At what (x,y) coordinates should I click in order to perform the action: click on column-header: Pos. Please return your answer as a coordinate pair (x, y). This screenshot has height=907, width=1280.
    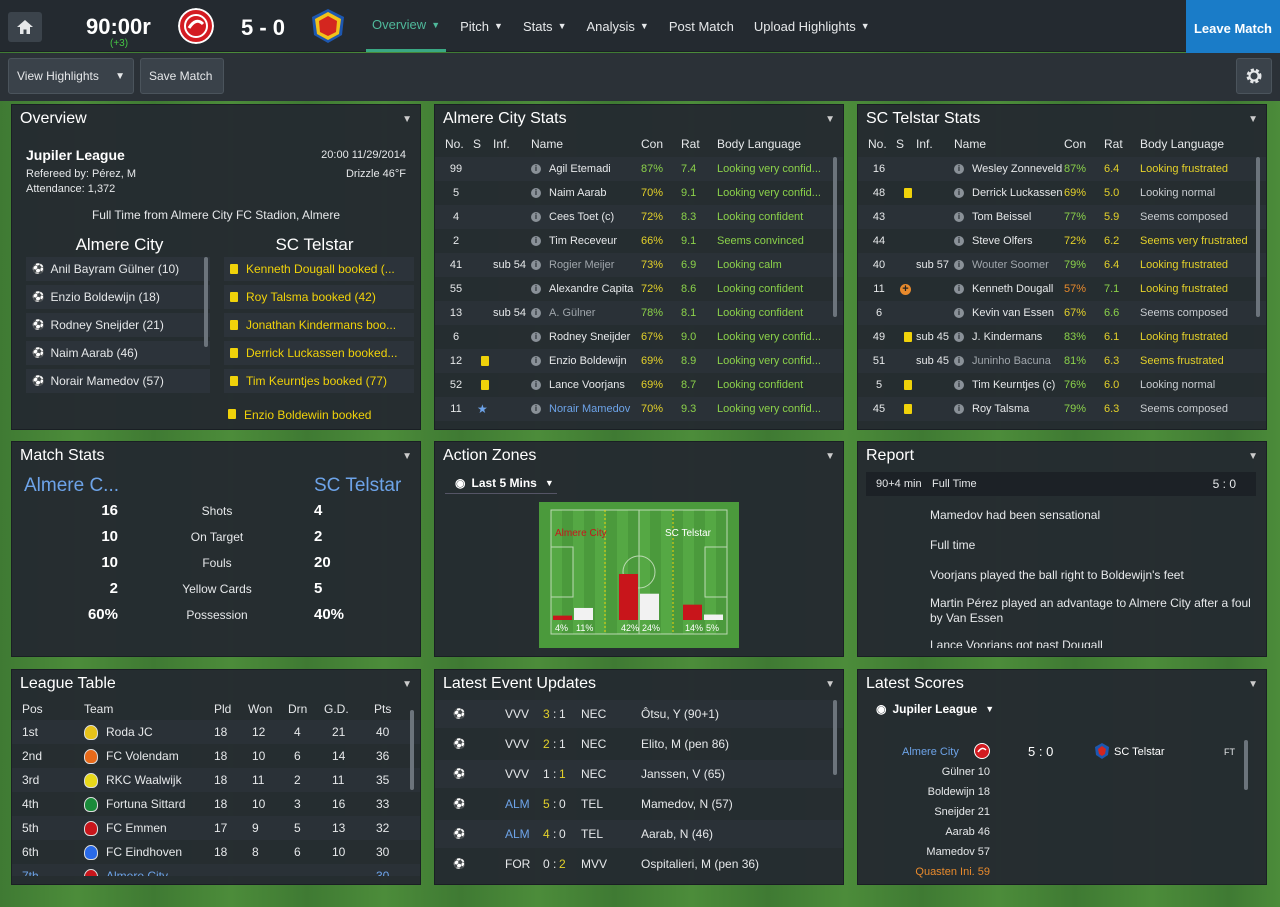
    Looking at the image, I should click on (32, 709).